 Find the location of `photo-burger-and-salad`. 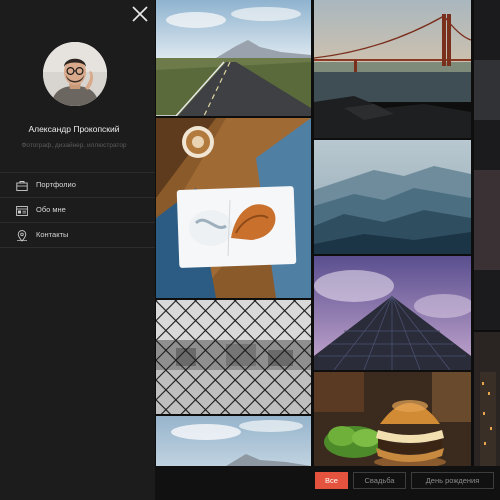

photo-burger-and-salad is located at coordinates (392, 419).